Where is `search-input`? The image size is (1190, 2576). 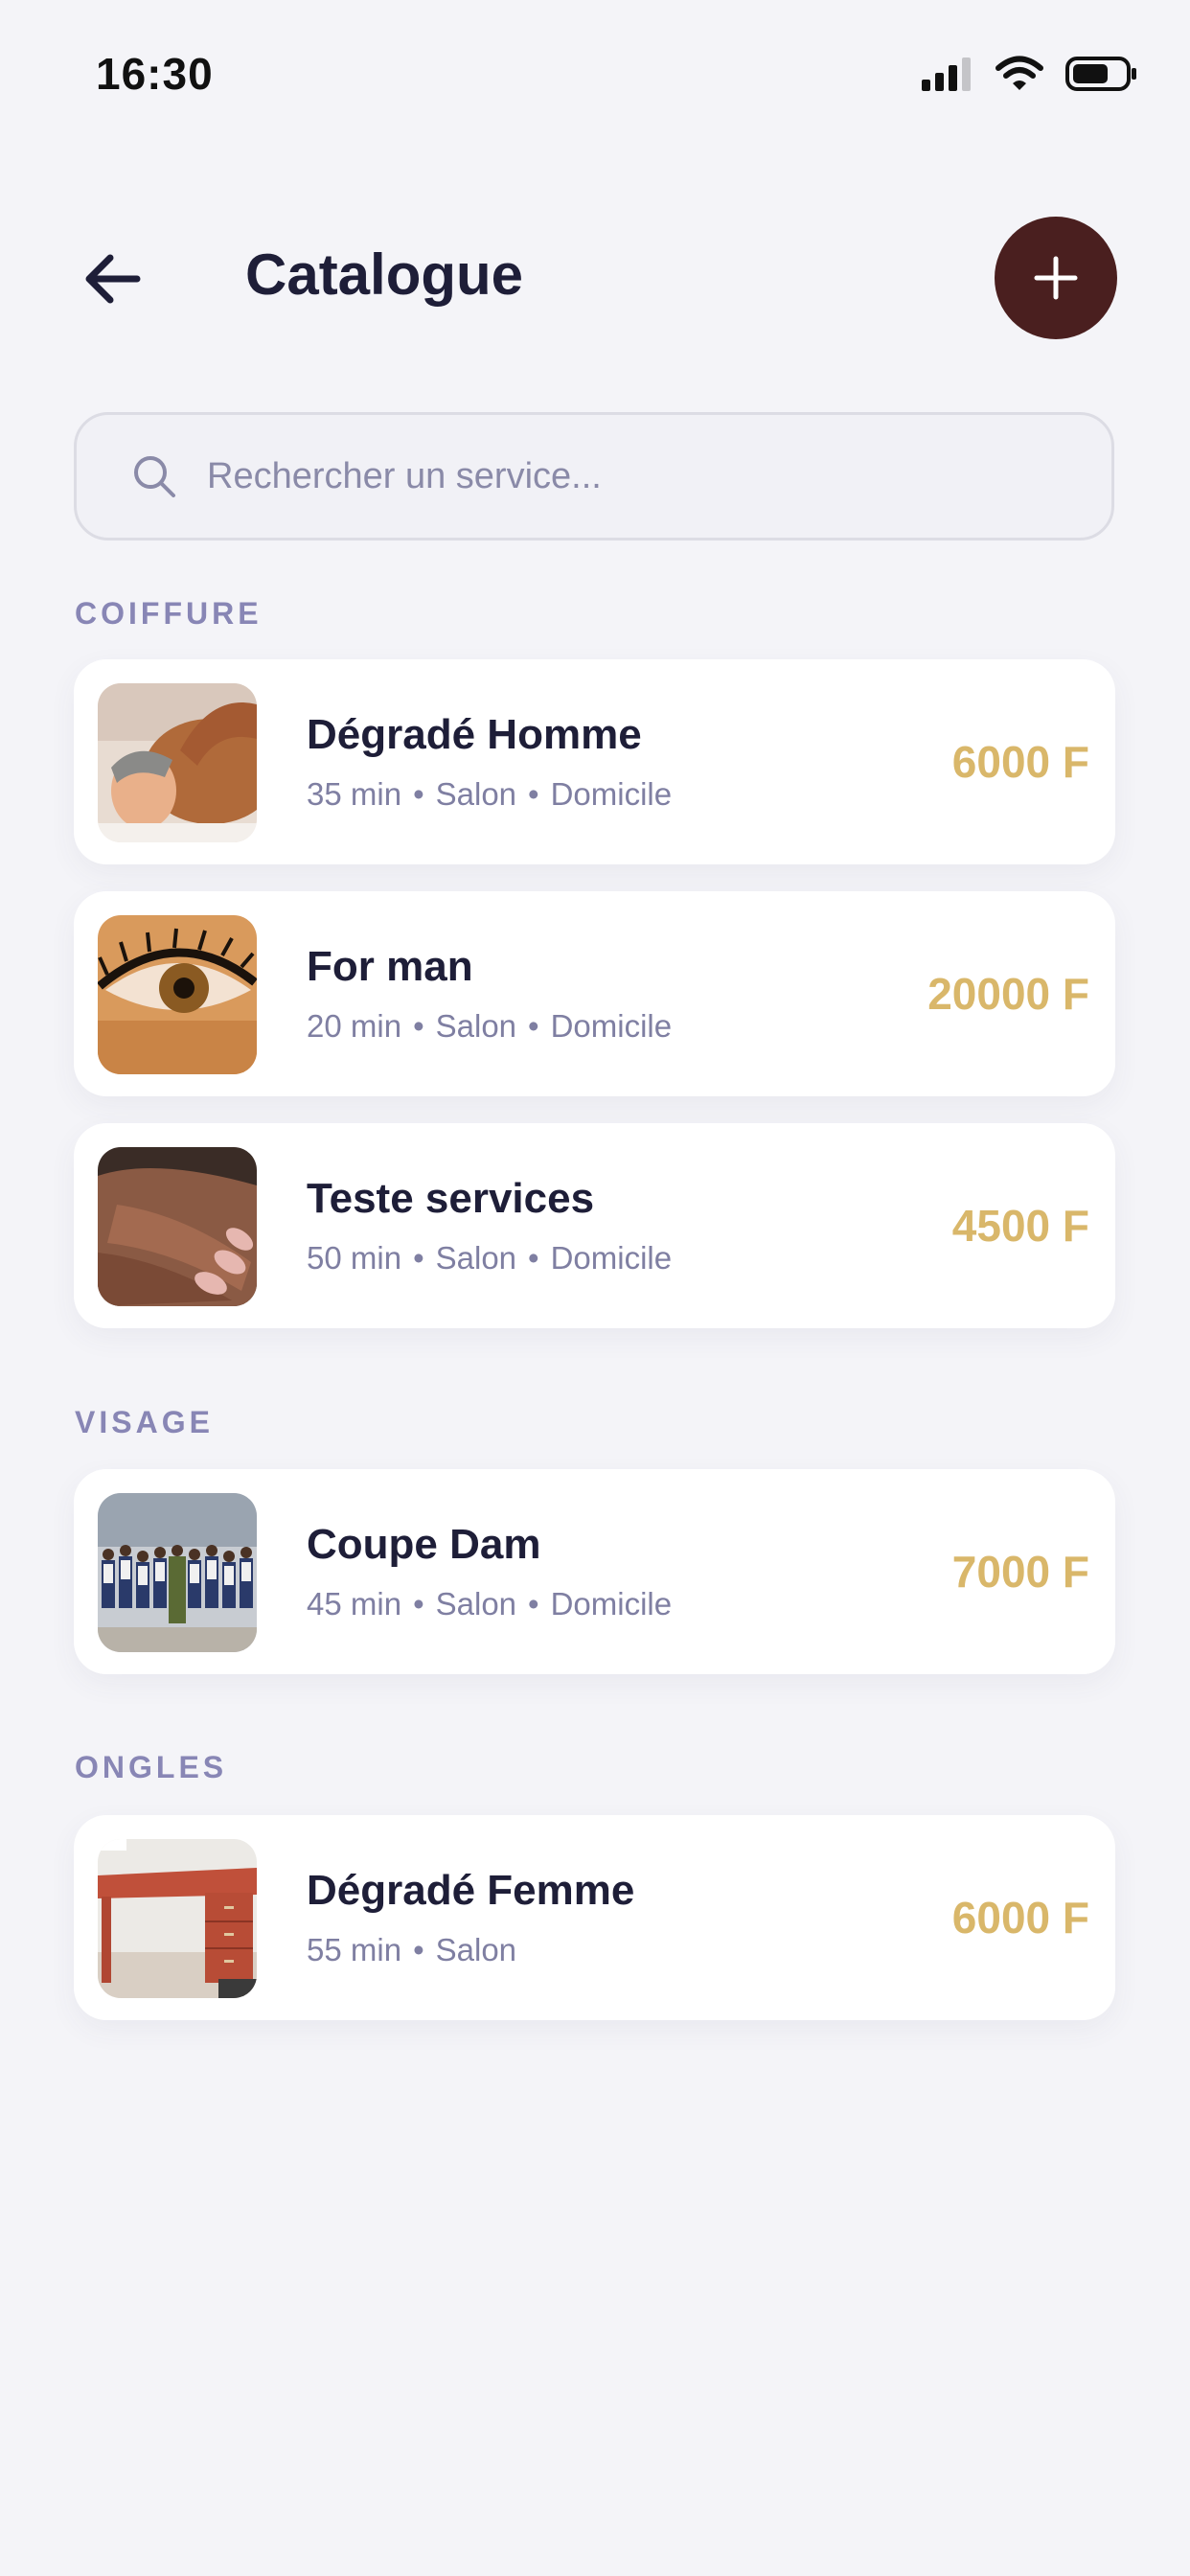
search-input is located at coordinates (619, 476).